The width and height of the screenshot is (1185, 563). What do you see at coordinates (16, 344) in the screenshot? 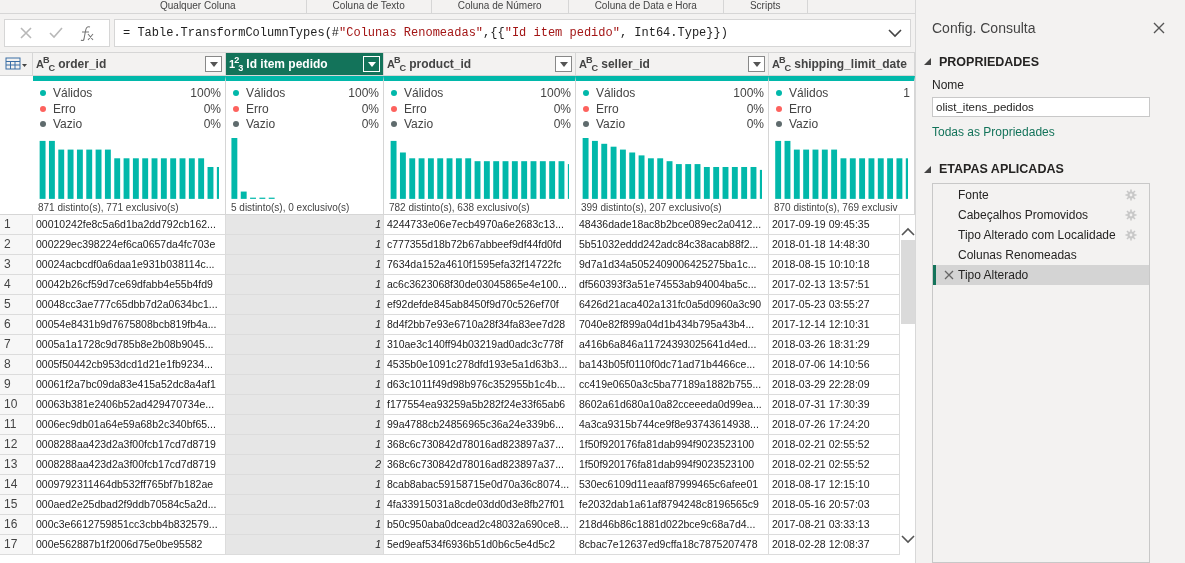
I see `row-number: 7` at bounding box center [16, 344].